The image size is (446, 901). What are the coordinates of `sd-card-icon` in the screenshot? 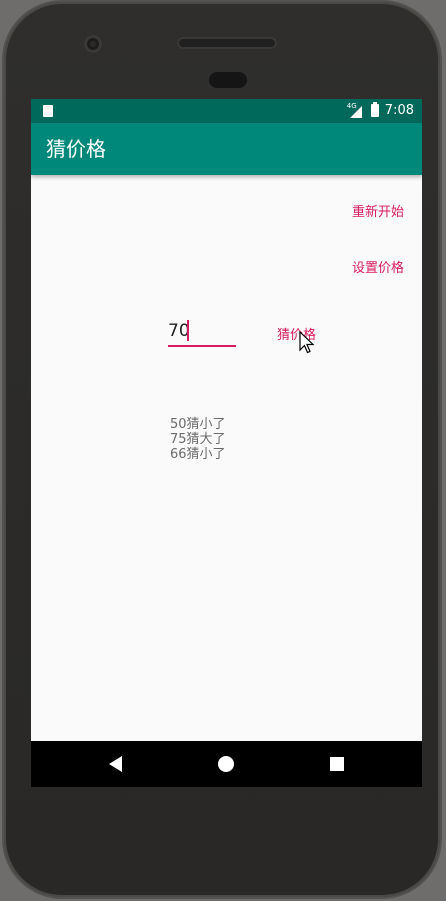 It's located at (48, 111).